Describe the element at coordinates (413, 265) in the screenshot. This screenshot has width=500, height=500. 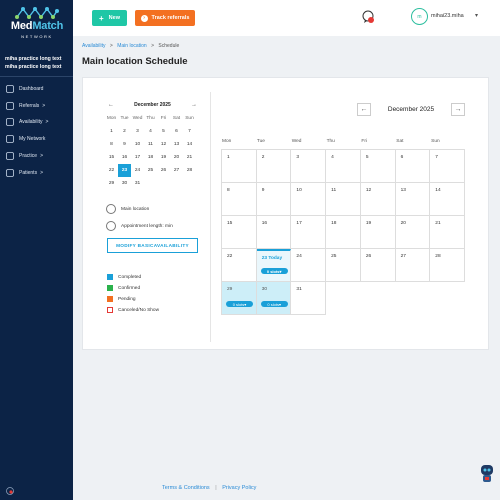
I see `calendar-day-cell: 27` at that location.